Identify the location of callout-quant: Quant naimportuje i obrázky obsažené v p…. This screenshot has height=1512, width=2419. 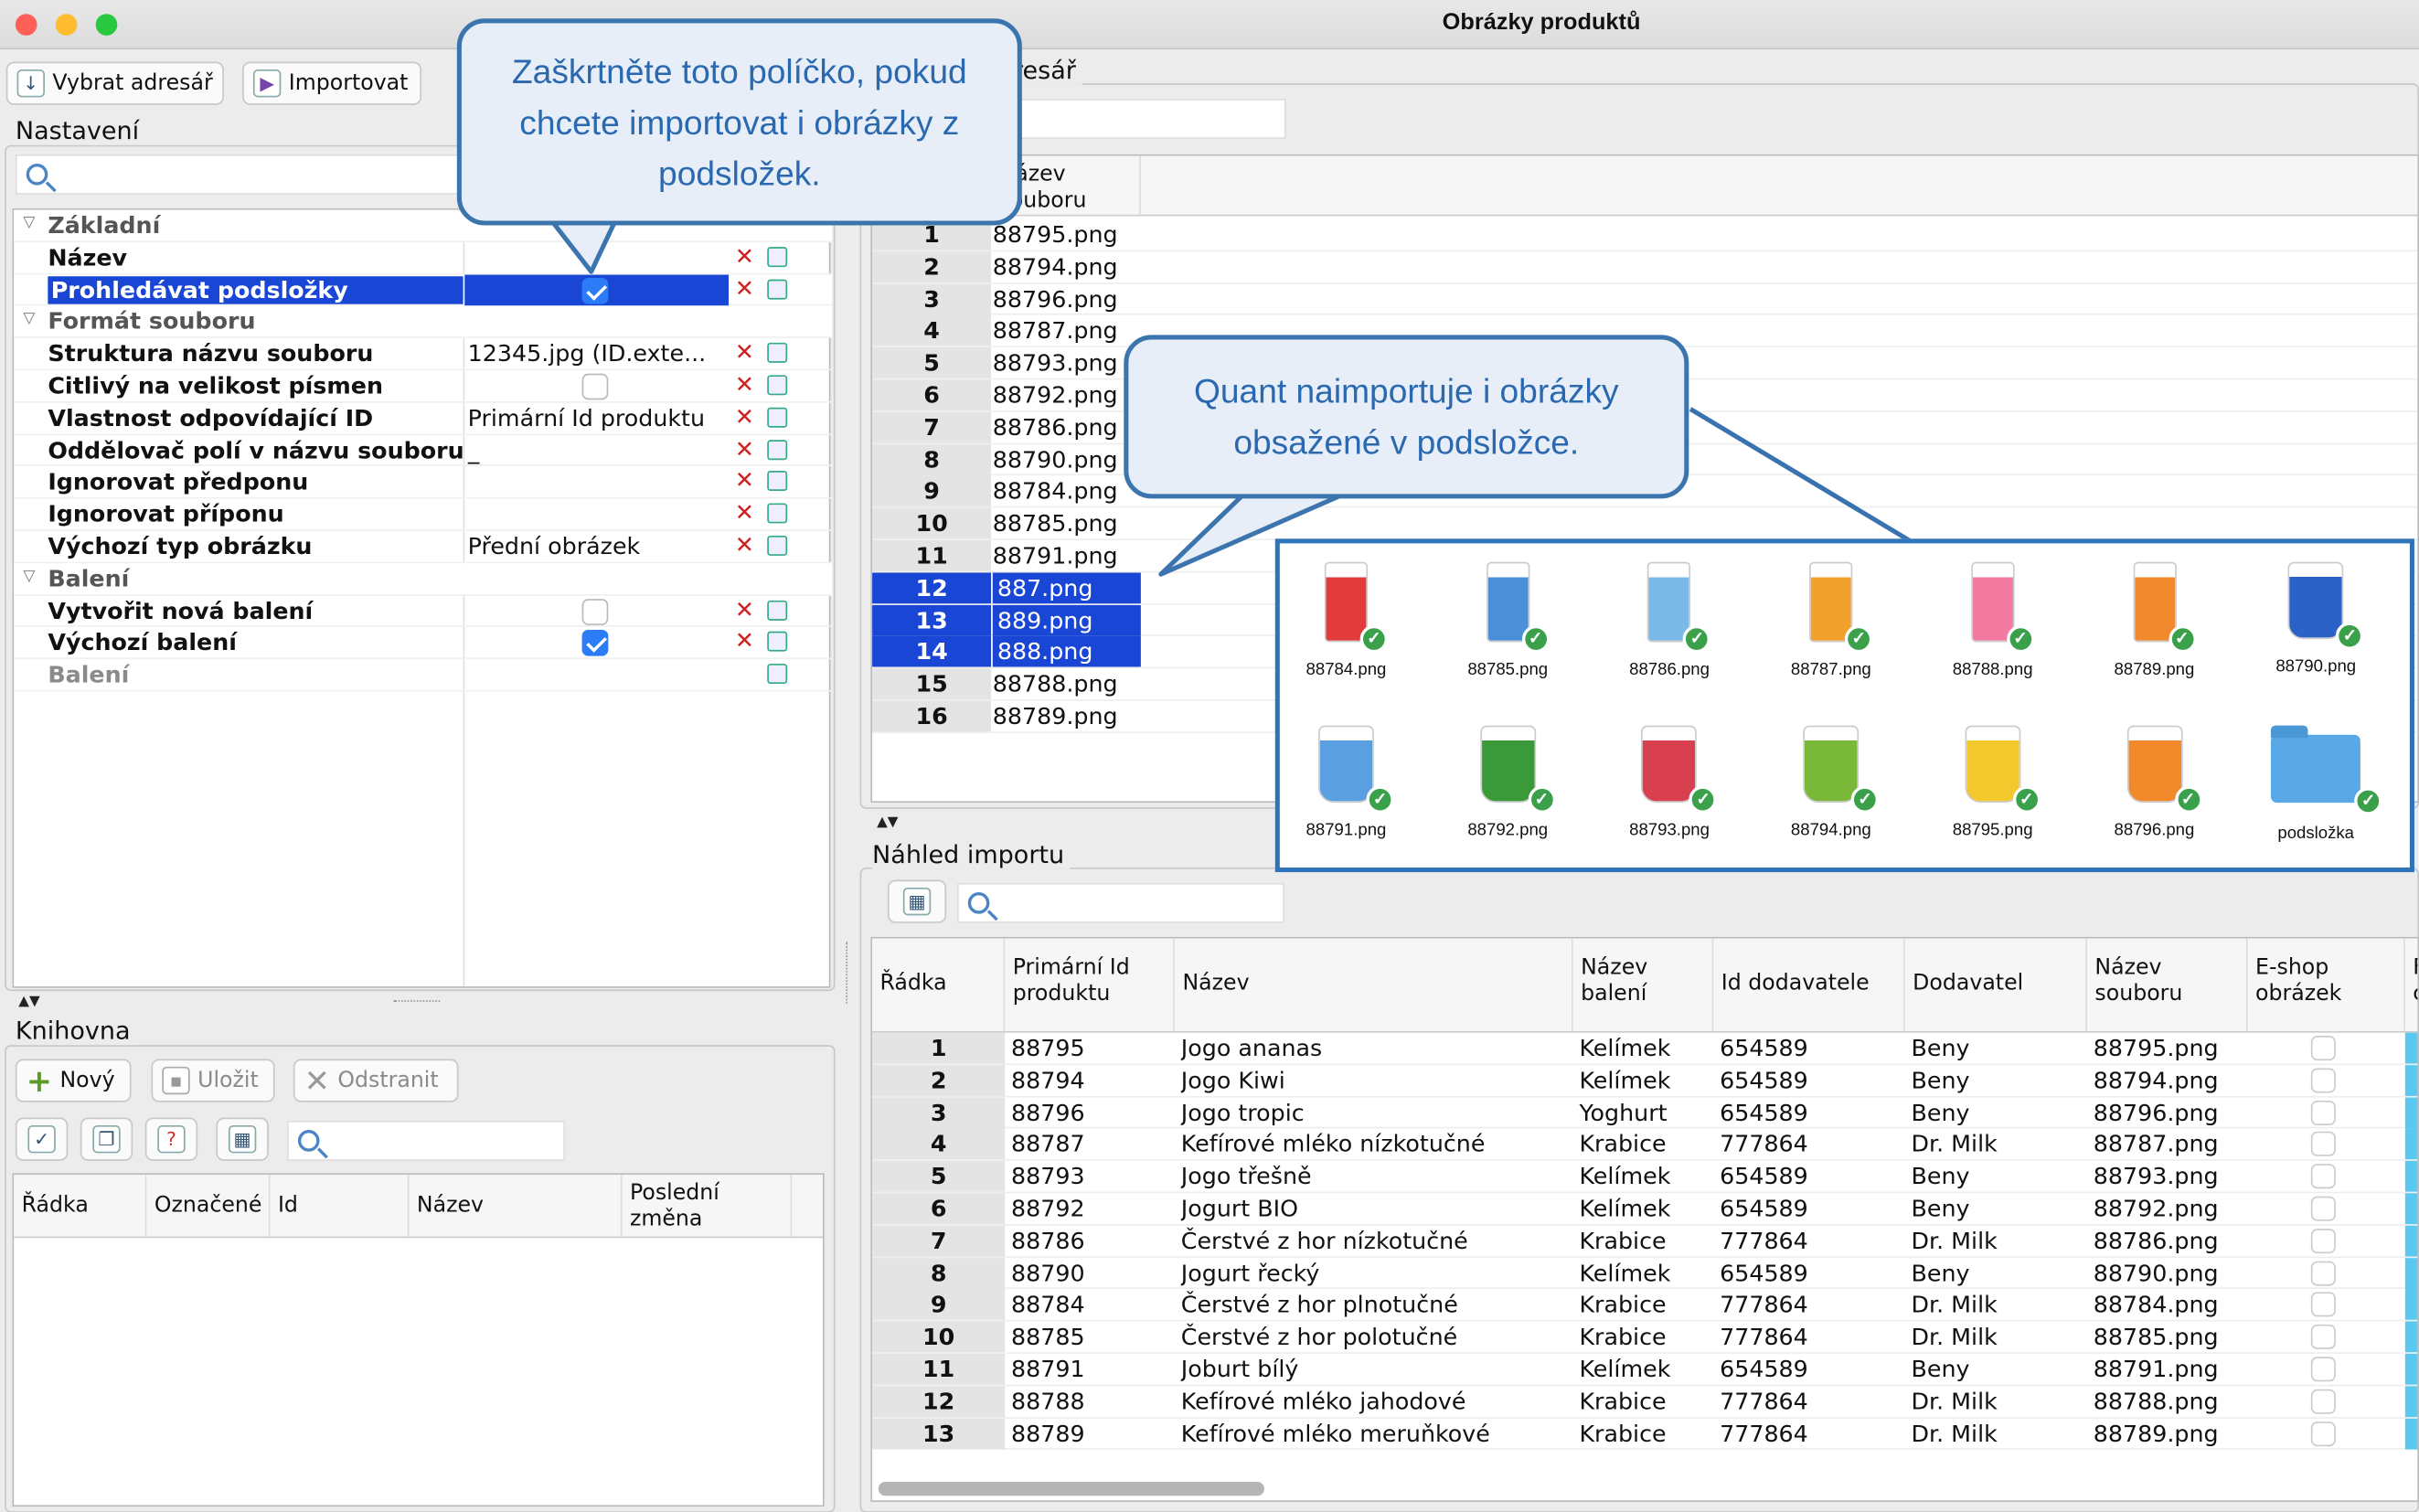
(1406, 417).